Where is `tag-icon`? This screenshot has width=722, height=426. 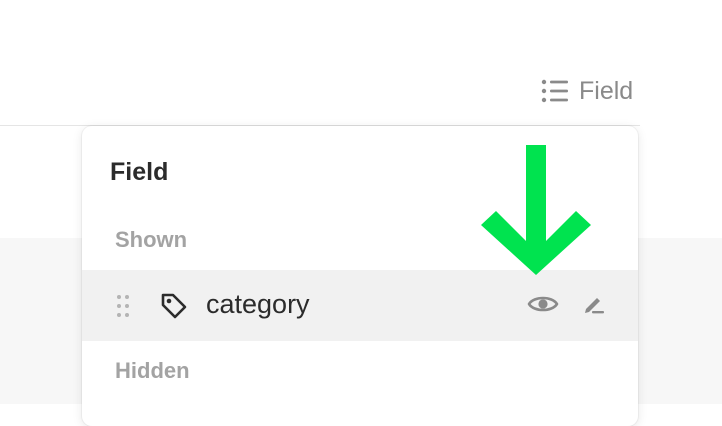
tag-icon is located at coordinates (174, 306).